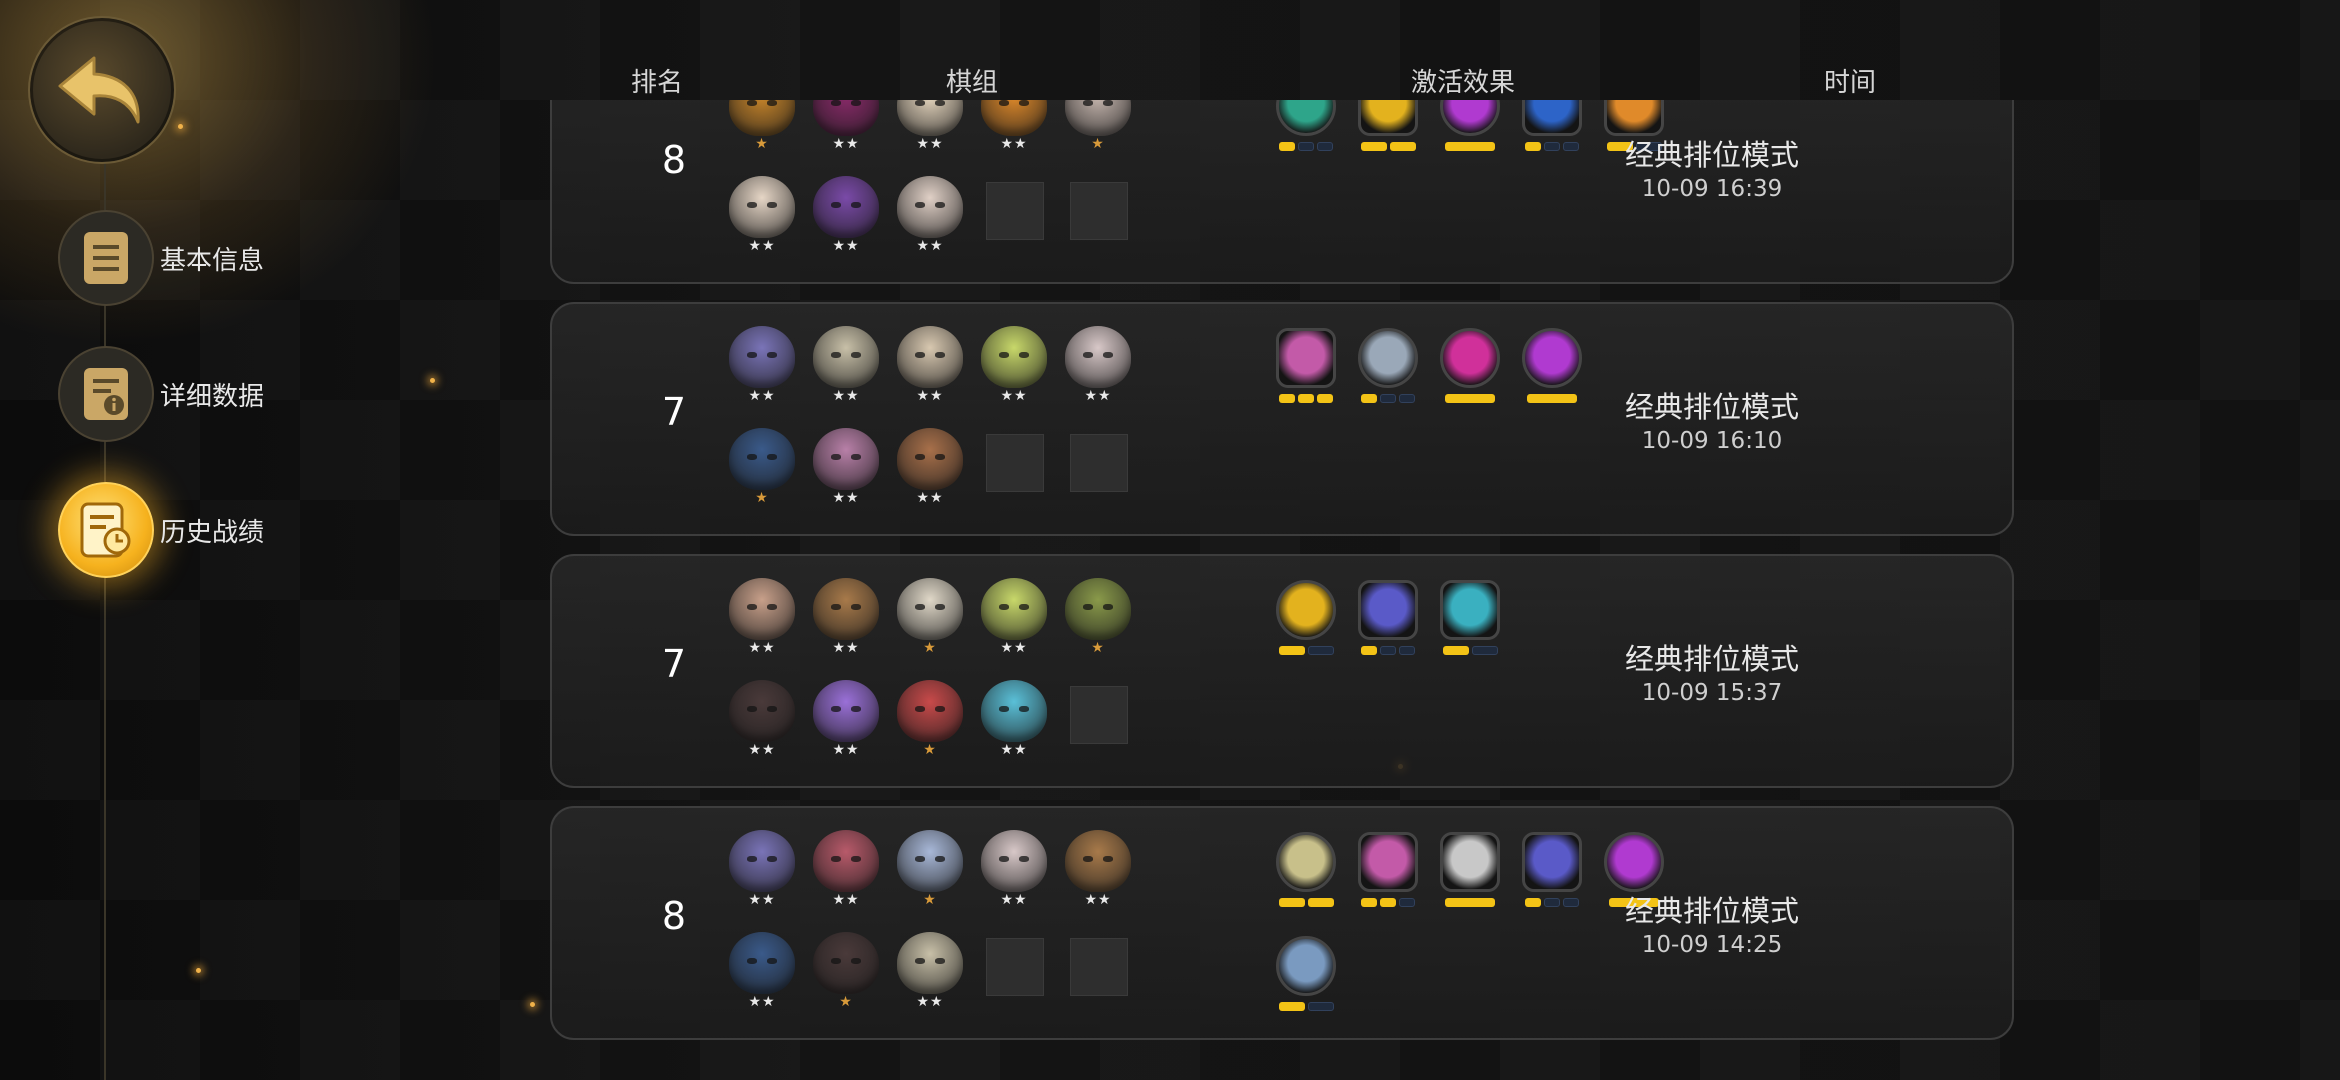  I want to click on match-mode-block: 经典排位模式 10-09 14:25, so click(1712, 923).